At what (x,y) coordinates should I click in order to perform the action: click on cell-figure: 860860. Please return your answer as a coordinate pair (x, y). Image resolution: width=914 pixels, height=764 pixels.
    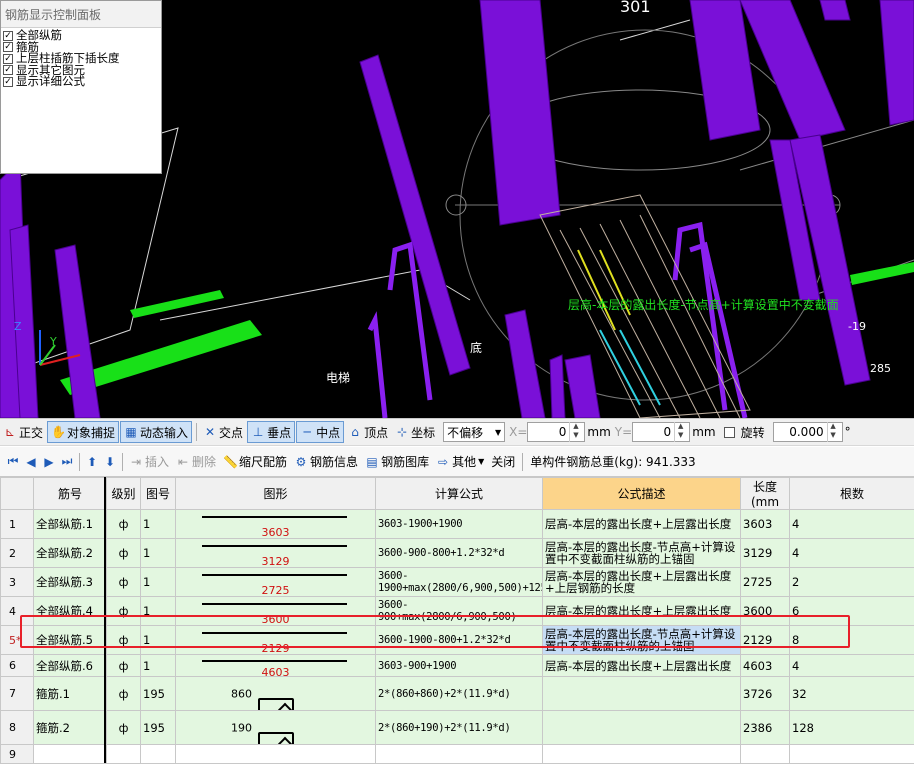
    Looking at the image, I should click on (276, 694).